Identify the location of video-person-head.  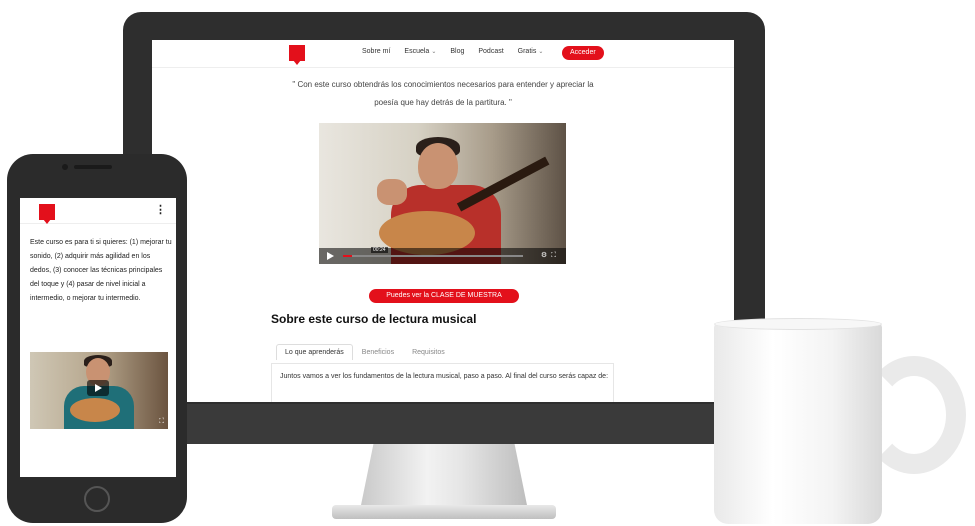
(438, 166).